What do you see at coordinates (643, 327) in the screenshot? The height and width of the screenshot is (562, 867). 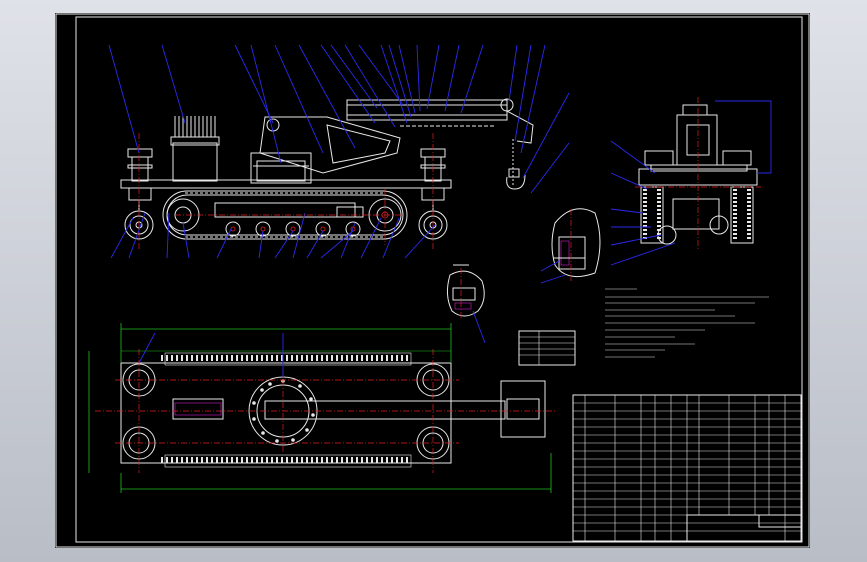 I see `technical-notes` at bounding box center [643, 327].